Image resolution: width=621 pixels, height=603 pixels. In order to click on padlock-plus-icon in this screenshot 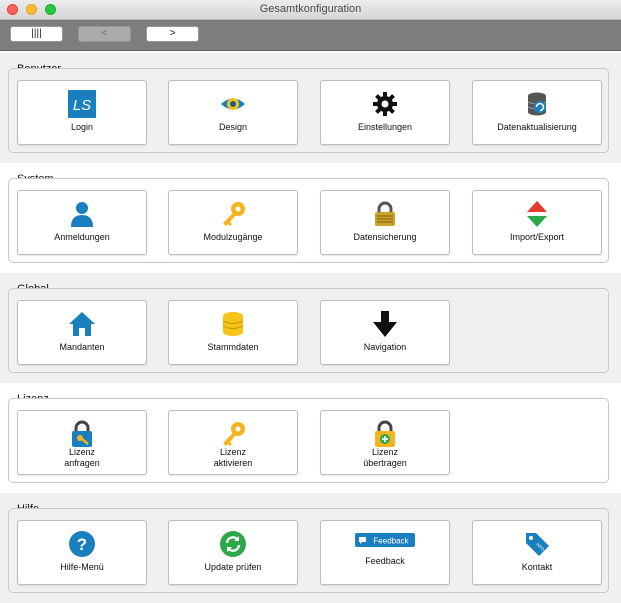, I will do `click(385, 434)`.